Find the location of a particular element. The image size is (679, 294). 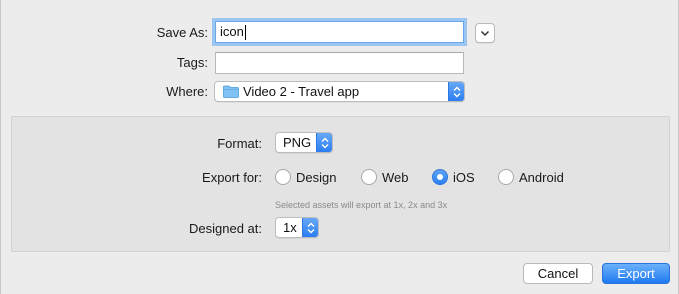

format-label: Format: is located at coordinates (239, 143).